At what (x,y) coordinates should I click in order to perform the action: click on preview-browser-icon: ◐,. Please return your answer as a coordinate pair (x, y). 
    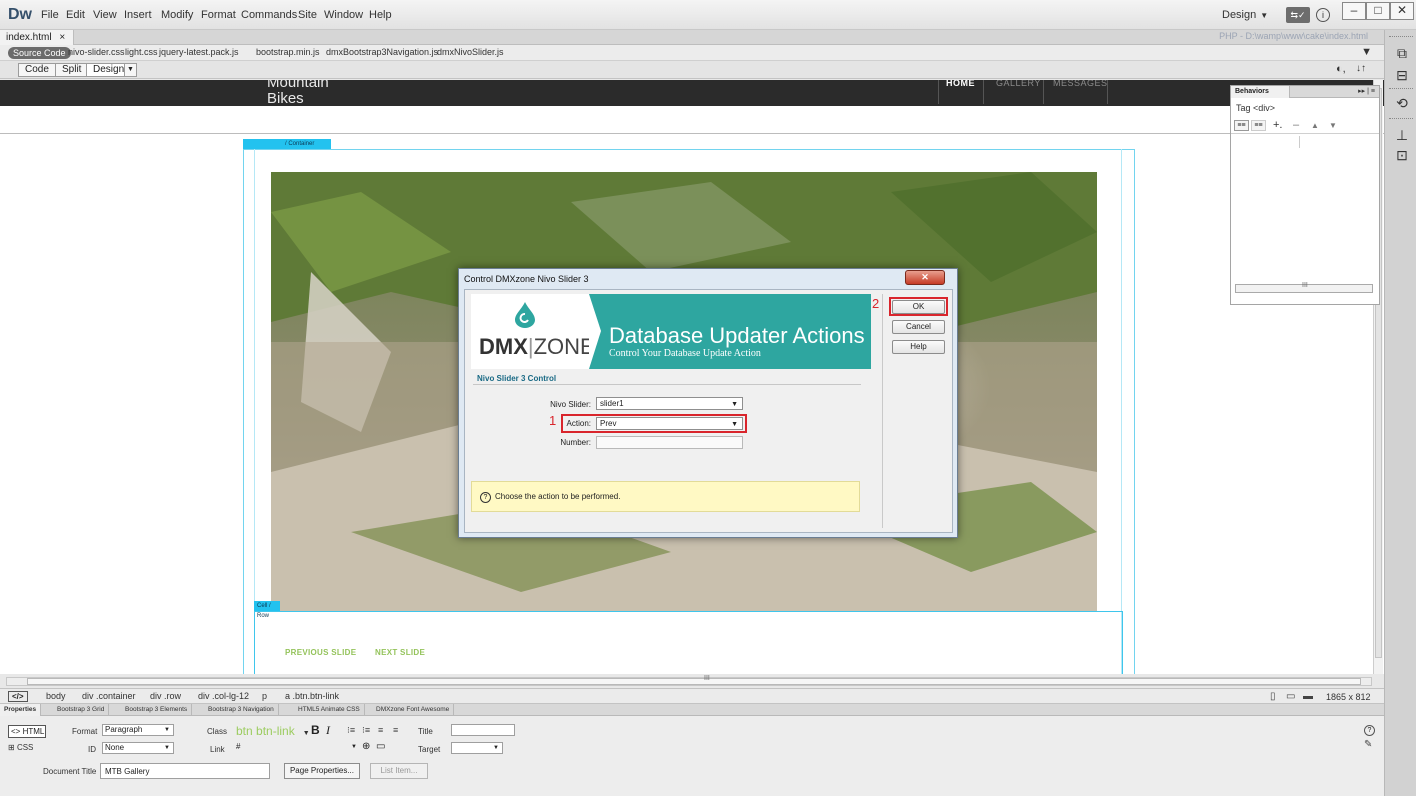
    Looking at the image, I should click on (1341, 69).